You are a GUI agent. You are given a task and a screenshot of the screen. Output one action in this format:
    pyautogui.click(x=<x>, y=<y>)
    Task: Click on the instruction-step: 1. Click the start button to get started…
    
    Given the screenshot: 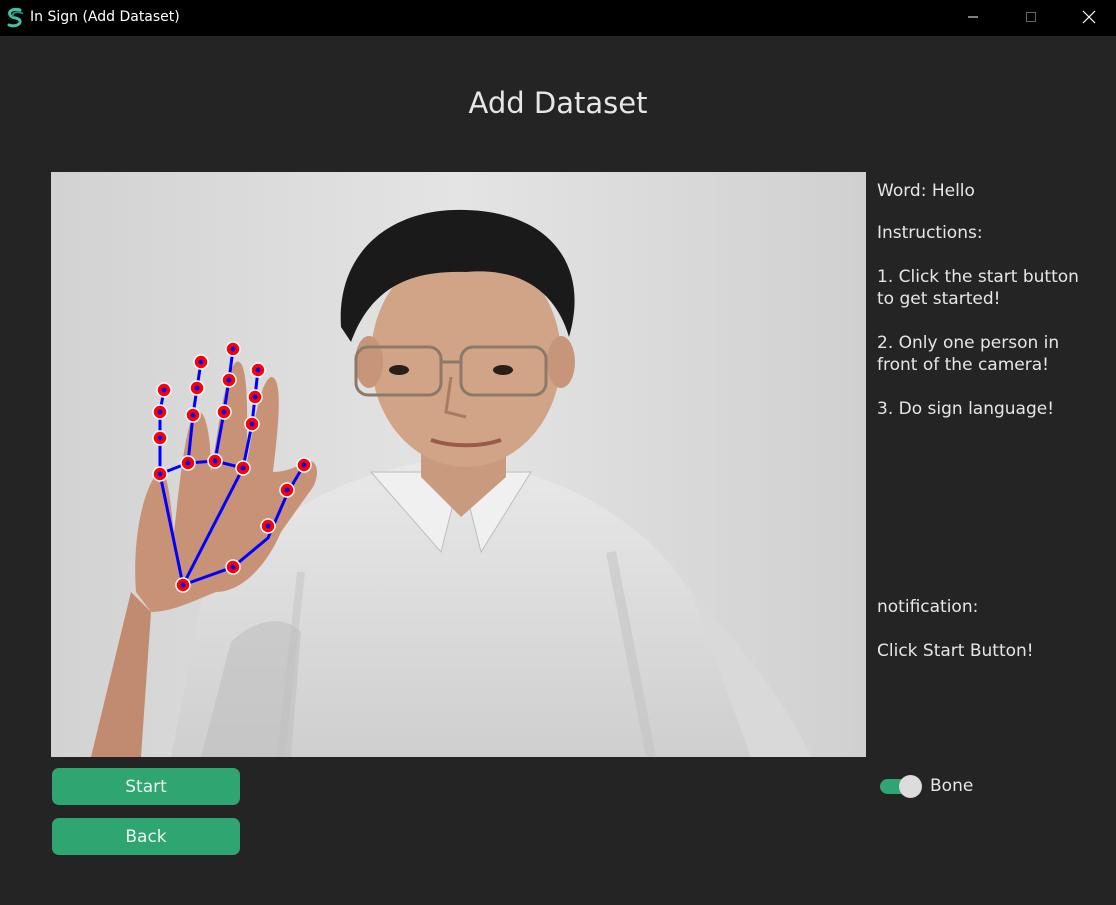 What is the action you would take?
    pyautogui.click(x=978, y=288)
    